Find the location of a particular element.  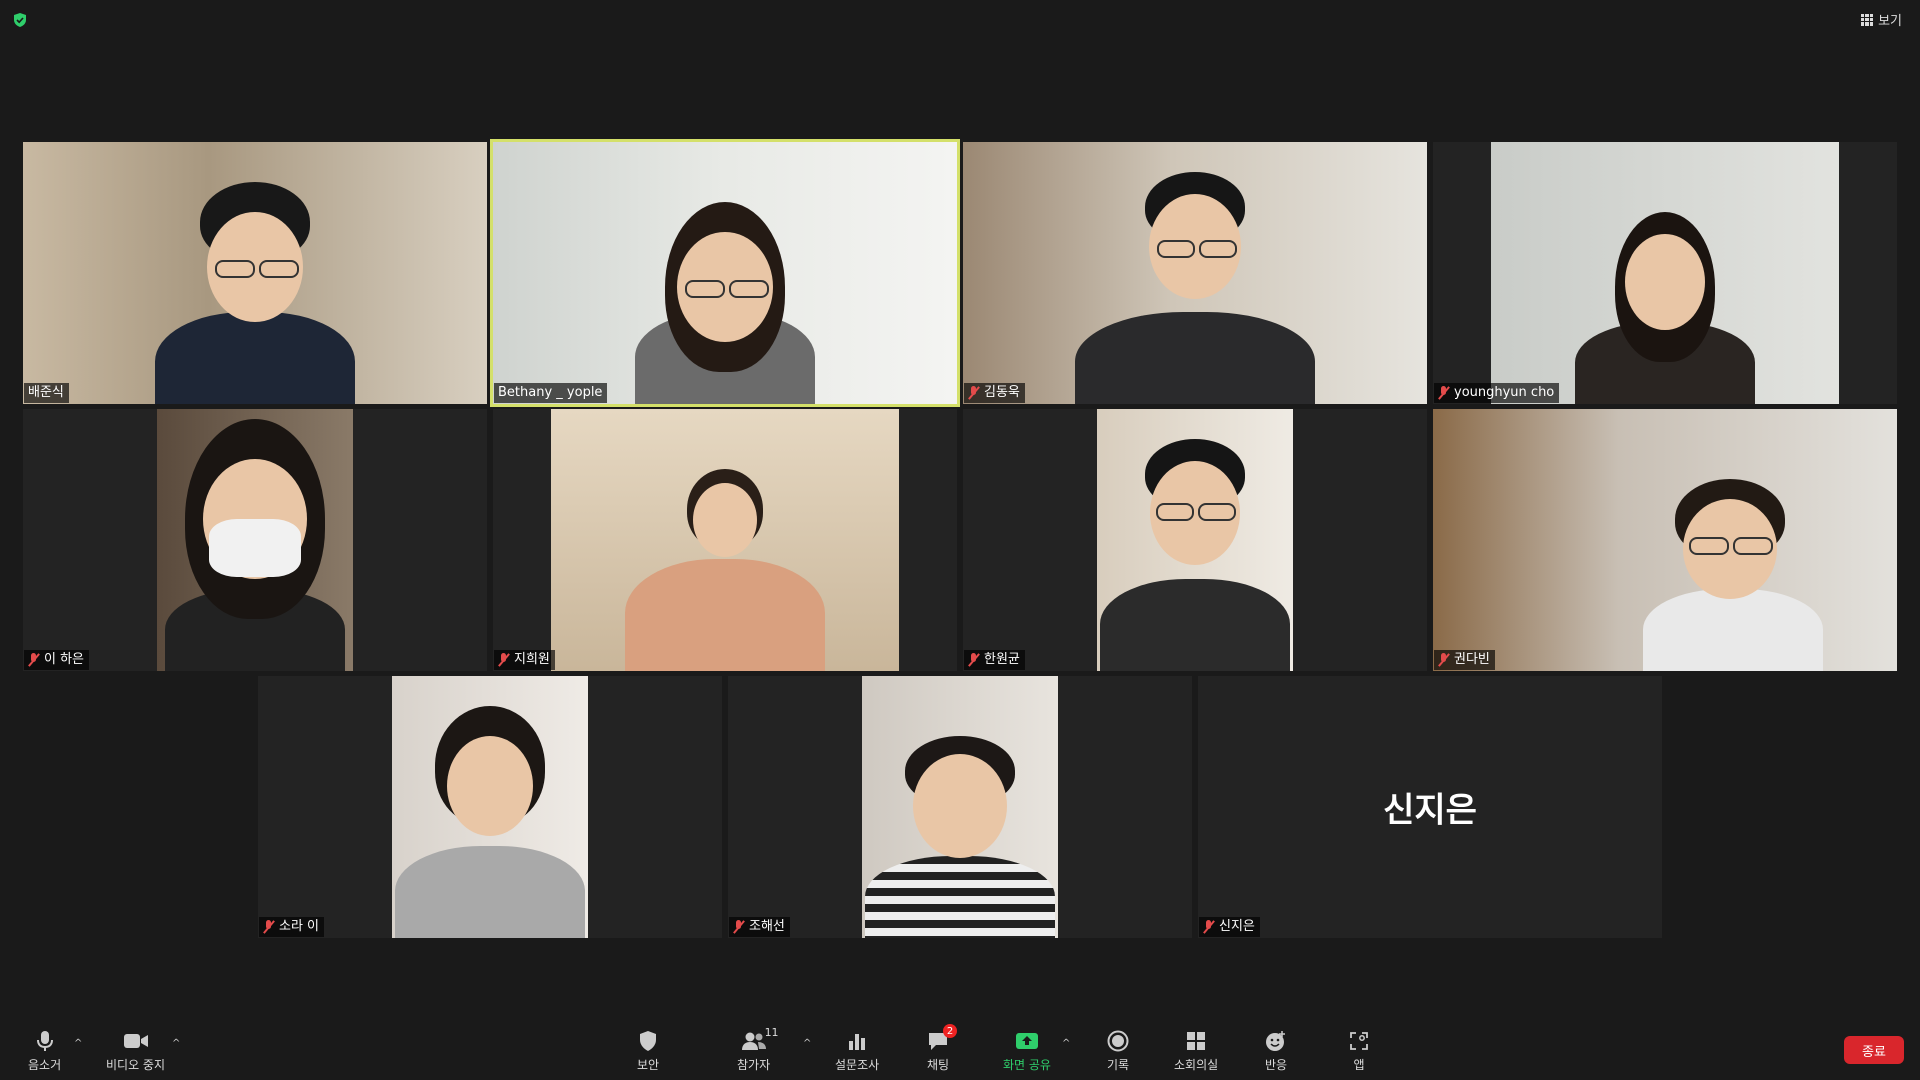

mute-button: 음소거 is located at coordinates (44, 1051).